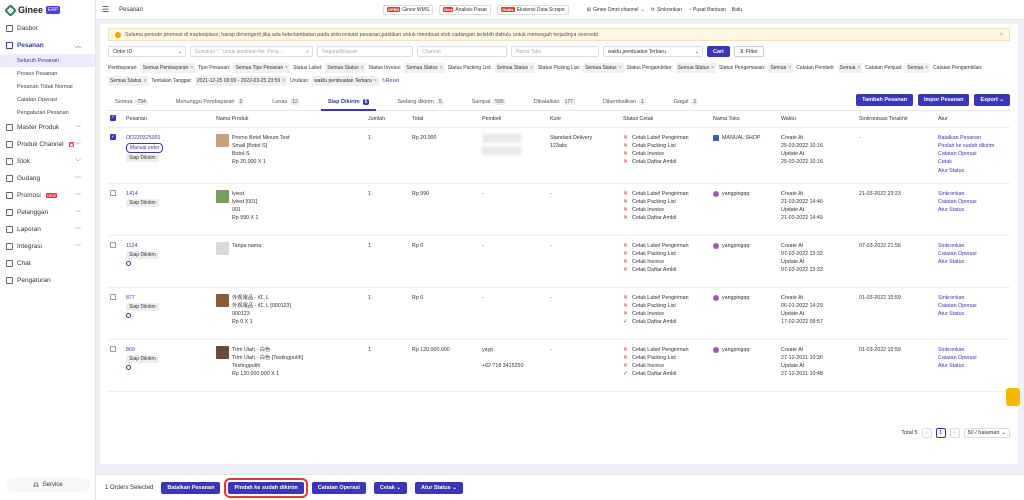  What do you see at coordinates (462, 51) in the screenshot?
I see `channel-select: Channel` at bounding box center [462, 51].